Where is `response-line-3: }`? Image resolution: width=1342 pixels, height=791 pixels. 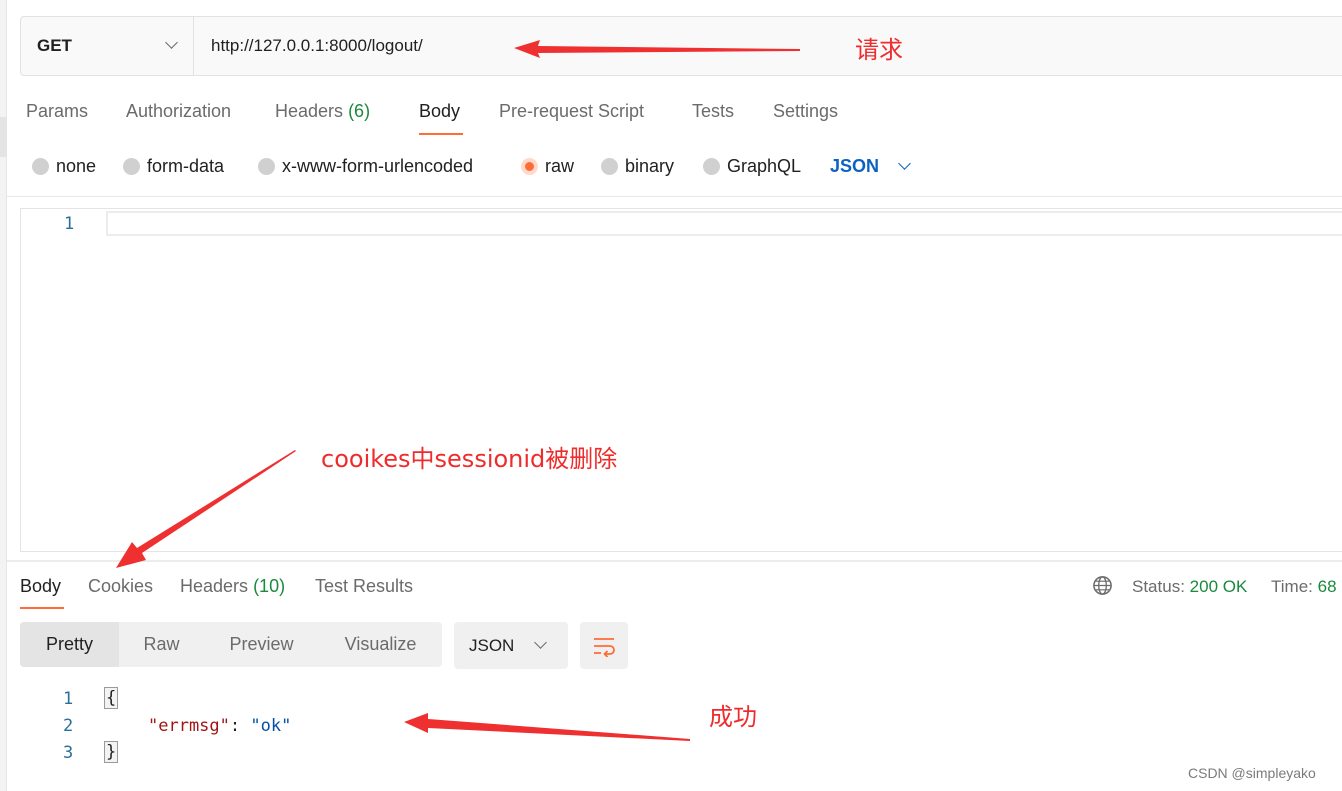 response-line-3: } is located at coordinates (111, 752).